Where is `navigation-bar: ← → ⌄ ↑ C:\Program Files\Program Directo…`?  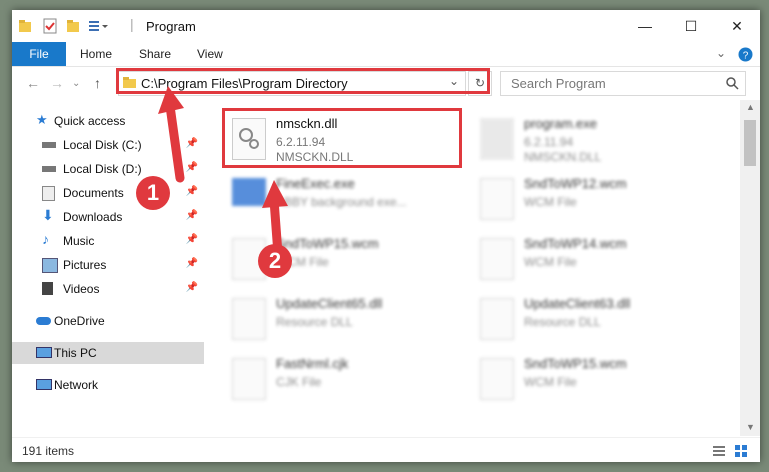
navigation-bar: ← → ⌄ ↑ C:\Program Files\Program Directo… is located at coordinates (386, 83).